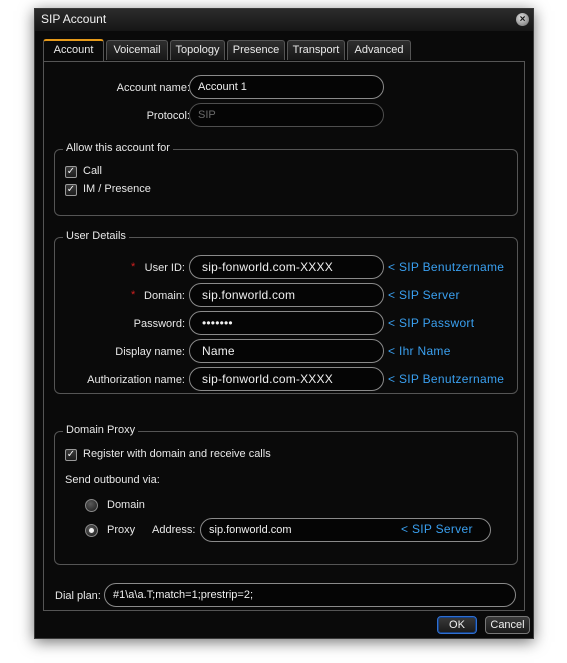  What do you see at coordinates (92, 171) in the screenshot?
I see `call-label: Call` at bounding box center [92, 171].